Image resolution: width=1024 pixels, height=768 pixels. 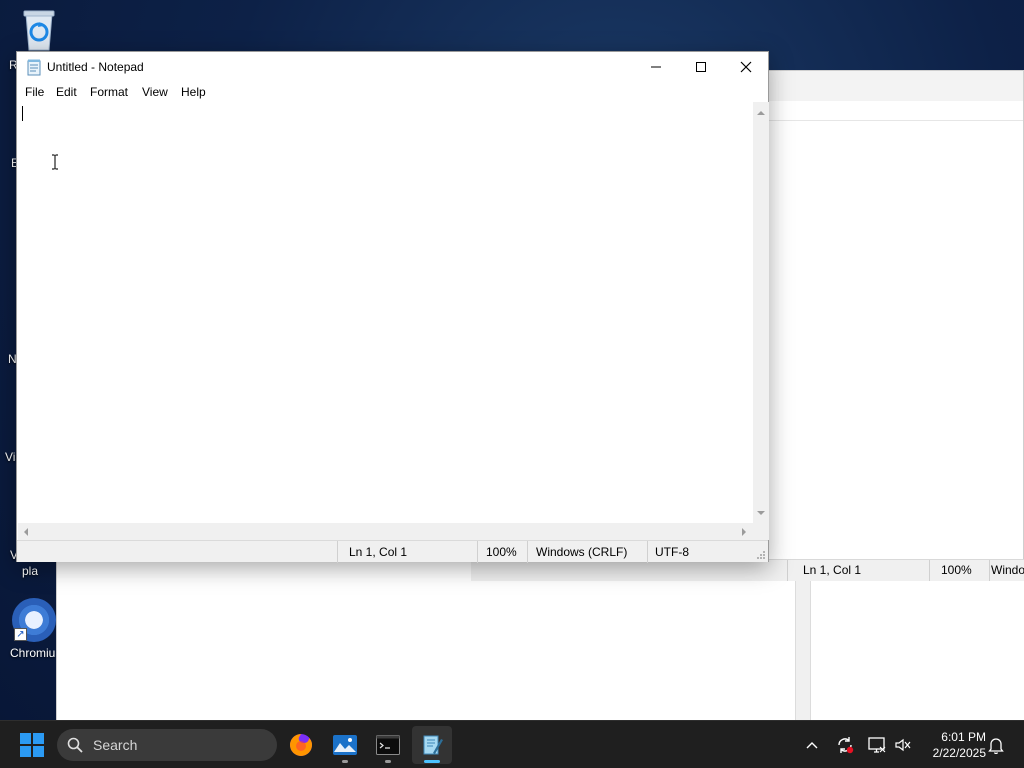 What do you see at coordinates (953, 745) in the screenshot?
I see `taskbar-clock: 6:01 PM 2/22/2025` at bounding box center [953, 745].